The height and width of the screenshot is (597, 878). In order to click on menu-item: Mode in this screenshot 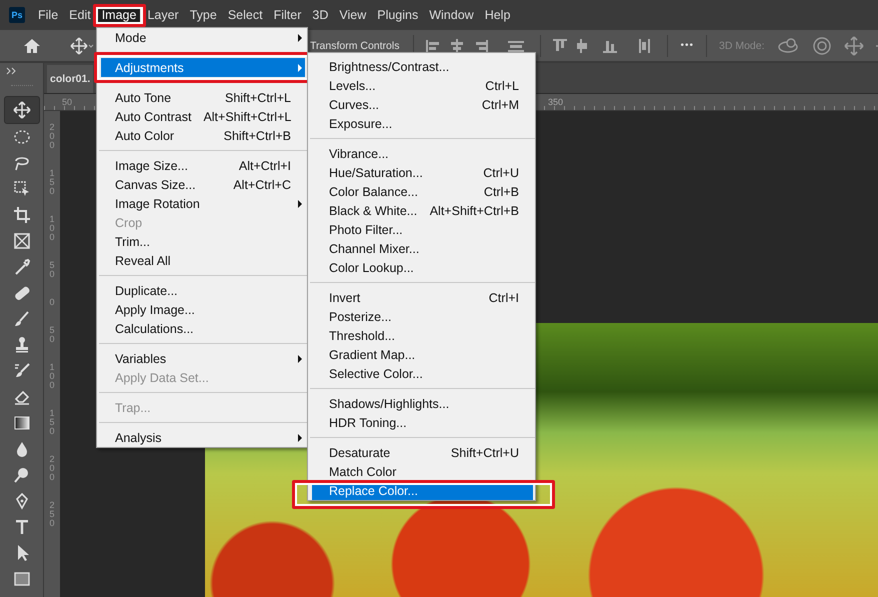, I will do `click(203, 37)`.